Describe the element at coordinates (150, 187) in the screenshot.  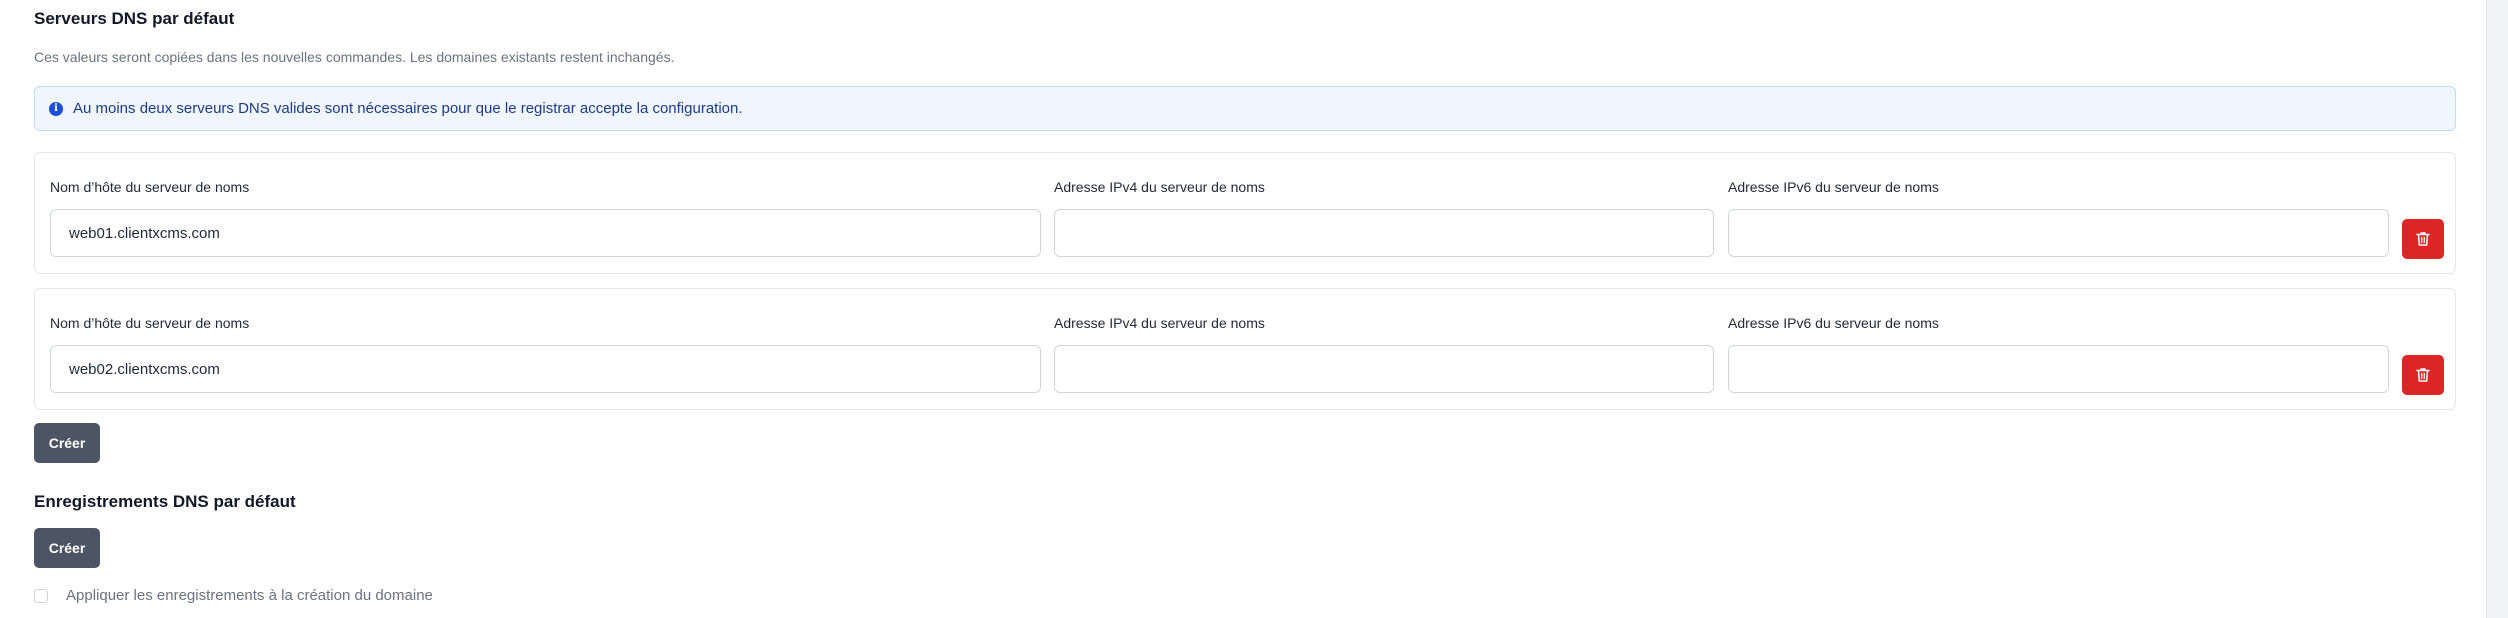
I see `hostname-label-1: Nom d’hôte du serveur de noms` at that location.